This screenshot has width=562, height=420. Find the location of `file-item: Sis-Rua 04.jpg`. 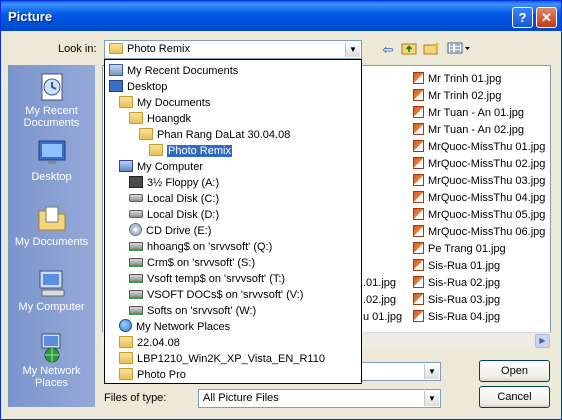

file-item: Sis-Rua 04.jpg is located at coordinates (456, 317).